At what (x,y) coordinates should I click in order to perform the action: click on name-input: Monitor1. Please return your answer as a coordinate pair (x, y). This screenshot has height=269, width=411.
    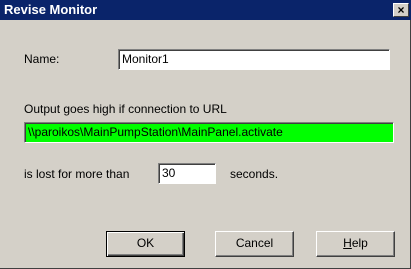
    Looking at the image, I should click on (254, 59).